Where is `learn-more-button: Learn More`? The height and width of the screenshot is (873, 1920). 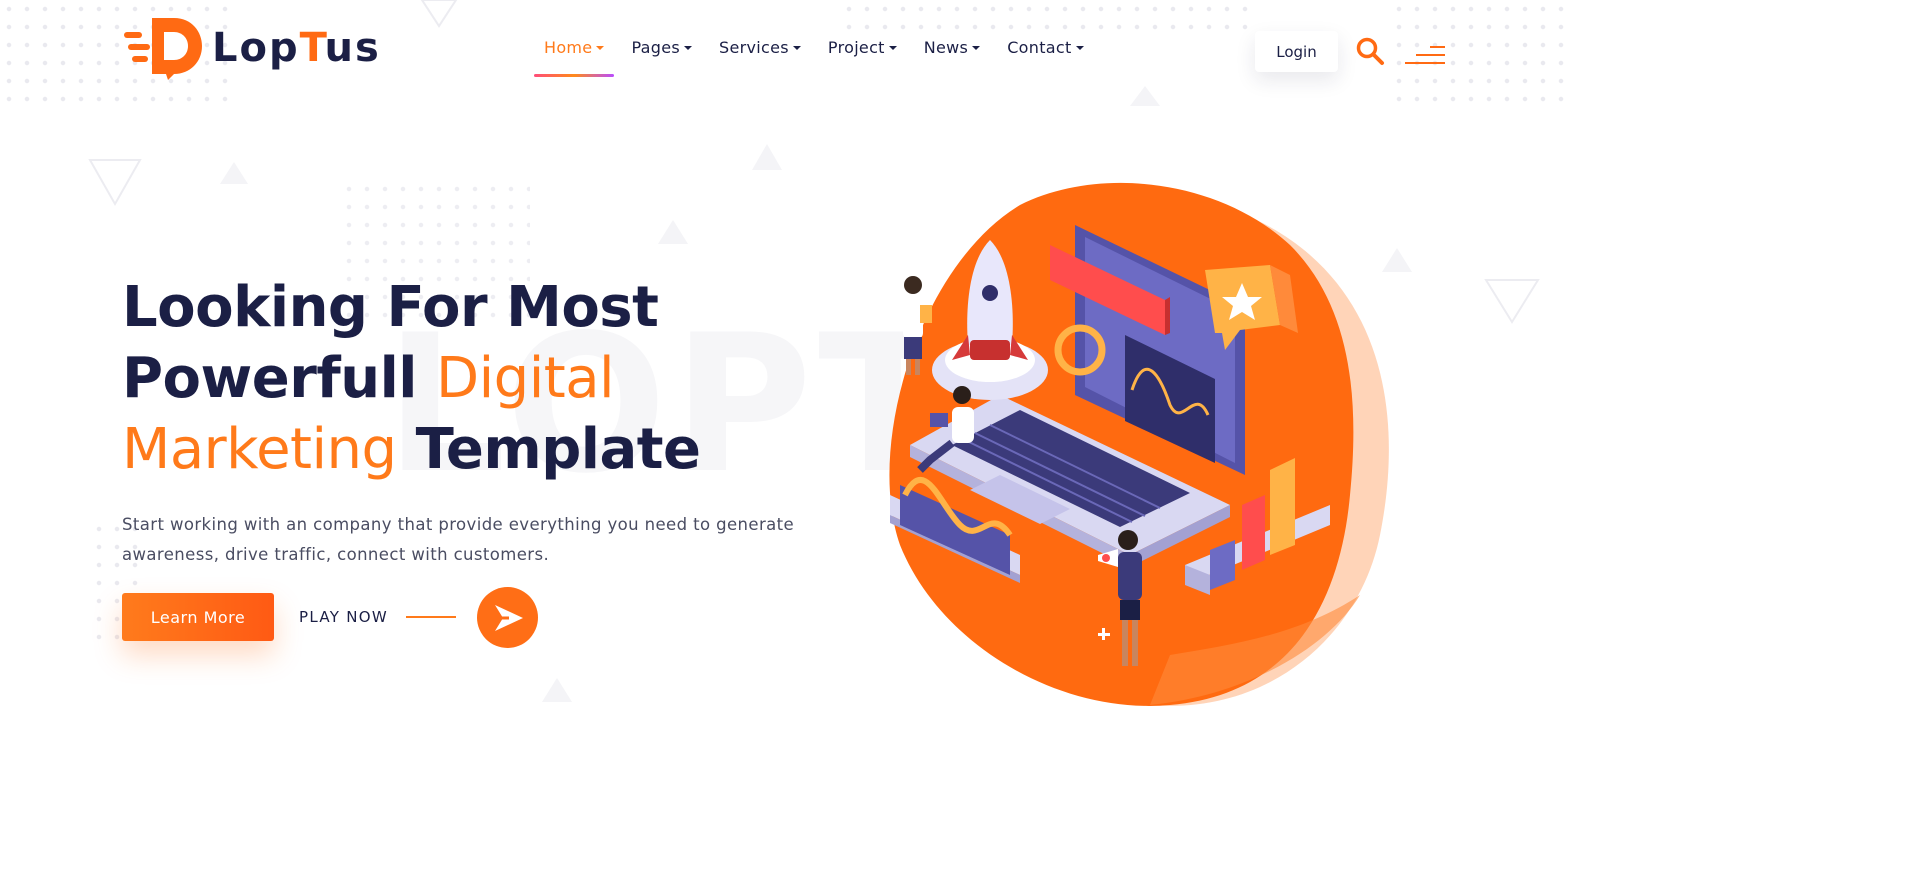
learn-more-button: Learn More is located at coordinates (198, 617).